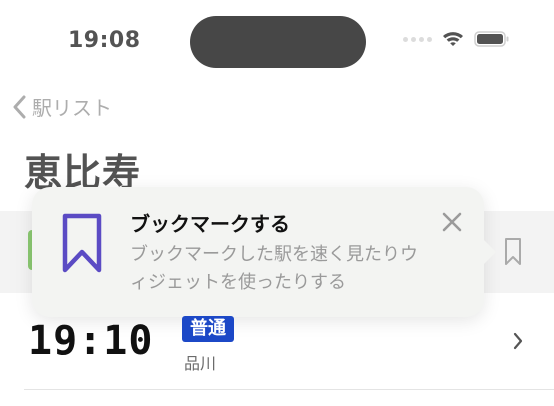  I want to click on chevron-right-icon, so click(518, 343).